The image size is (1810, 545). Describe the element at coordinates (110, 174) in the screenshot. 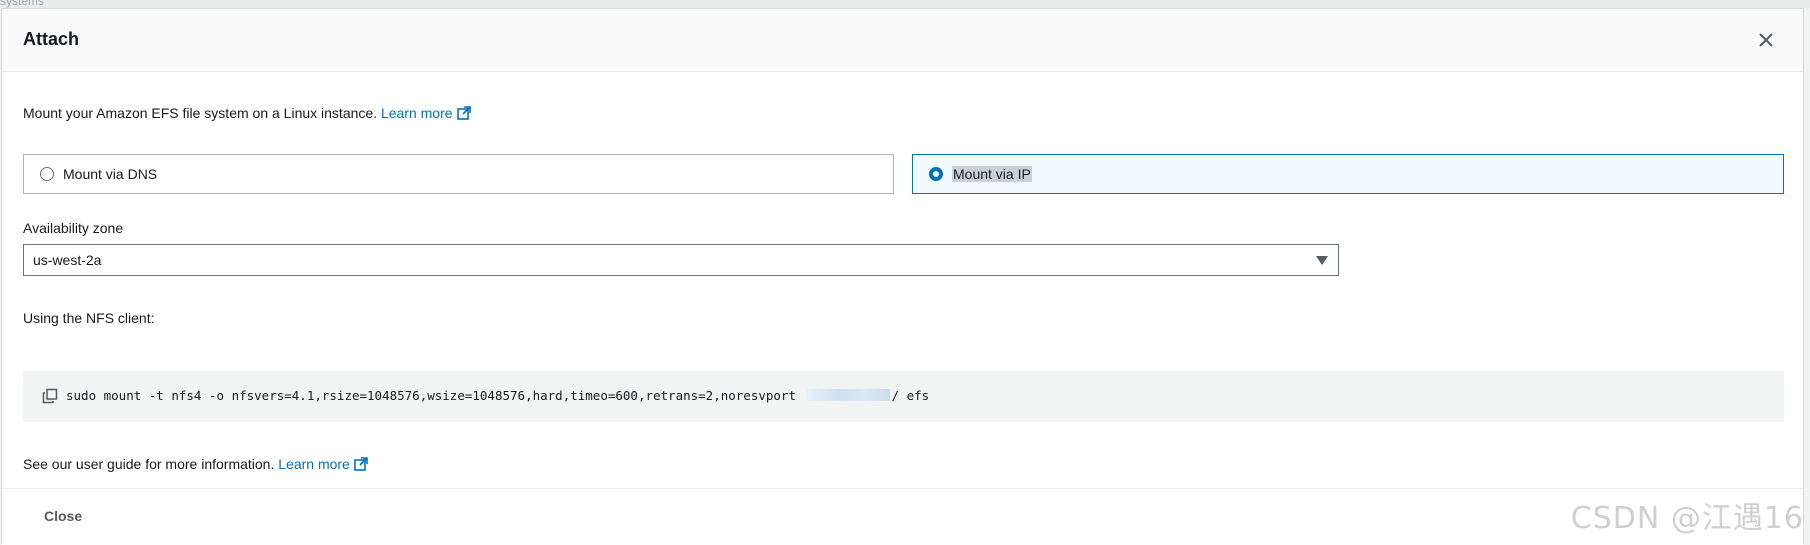

I see `mount-via-dns-label: Mount via DNS` at that location.